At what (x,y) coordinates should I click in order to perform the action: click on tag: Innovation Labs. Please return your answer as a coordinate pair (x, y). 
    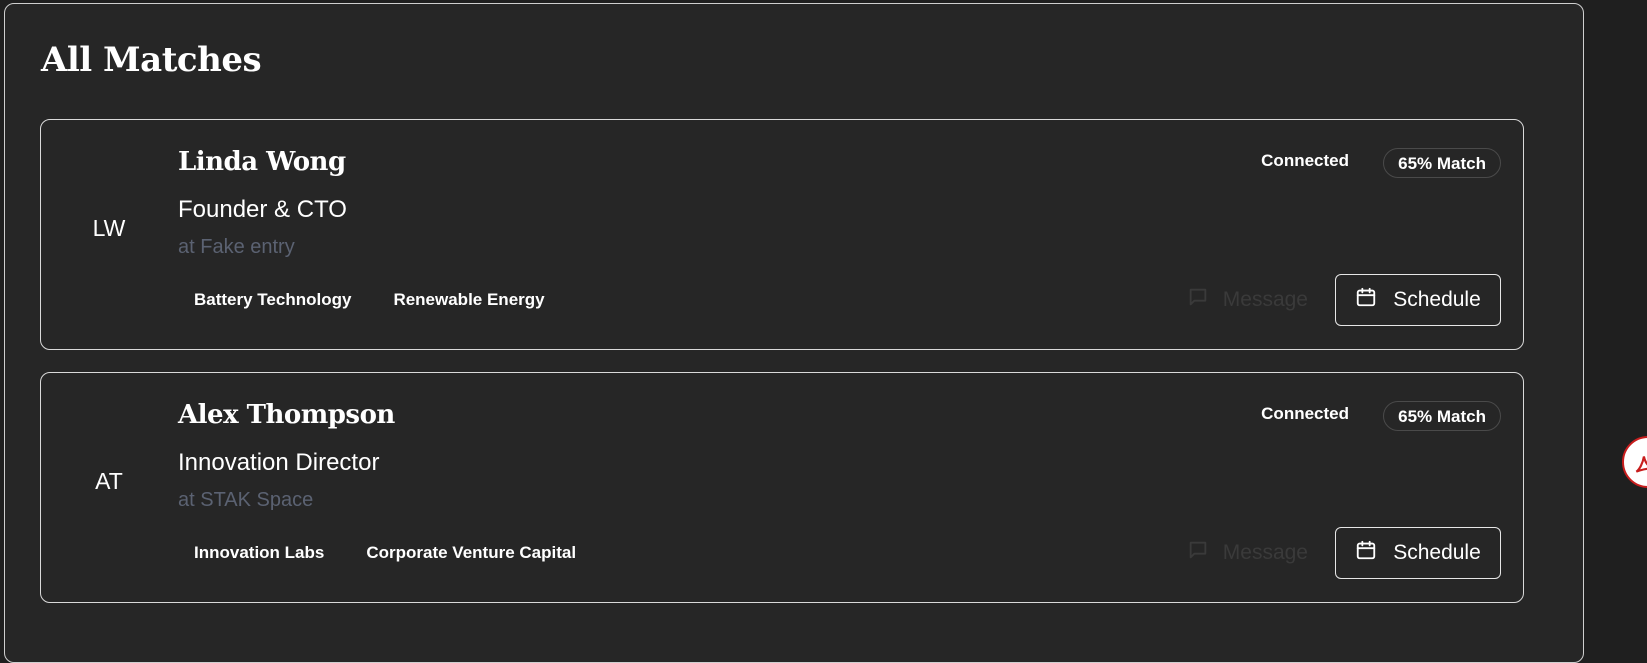
    Looking at the image, I should click on (259, 552).